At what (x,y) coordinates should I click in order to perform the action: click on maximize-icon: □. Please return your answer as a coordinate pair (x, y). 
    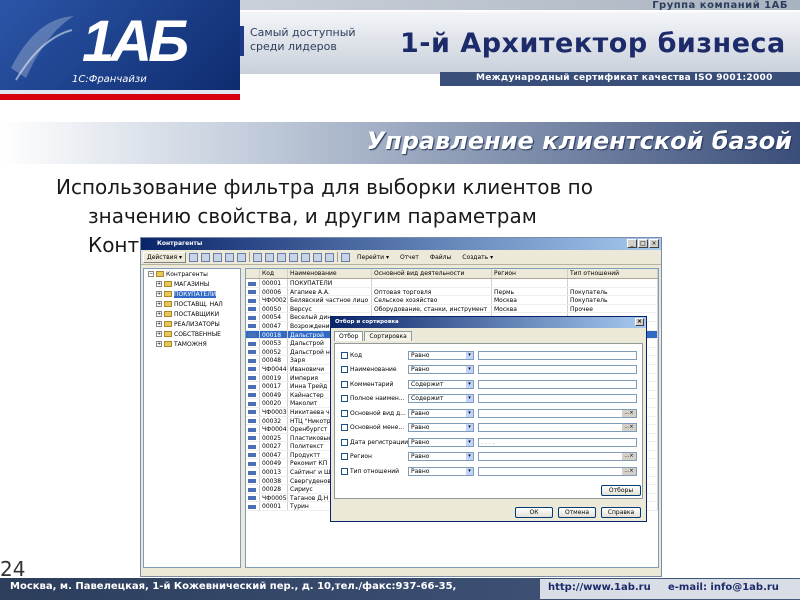
    Looking at the image, I should click on (643, 243).